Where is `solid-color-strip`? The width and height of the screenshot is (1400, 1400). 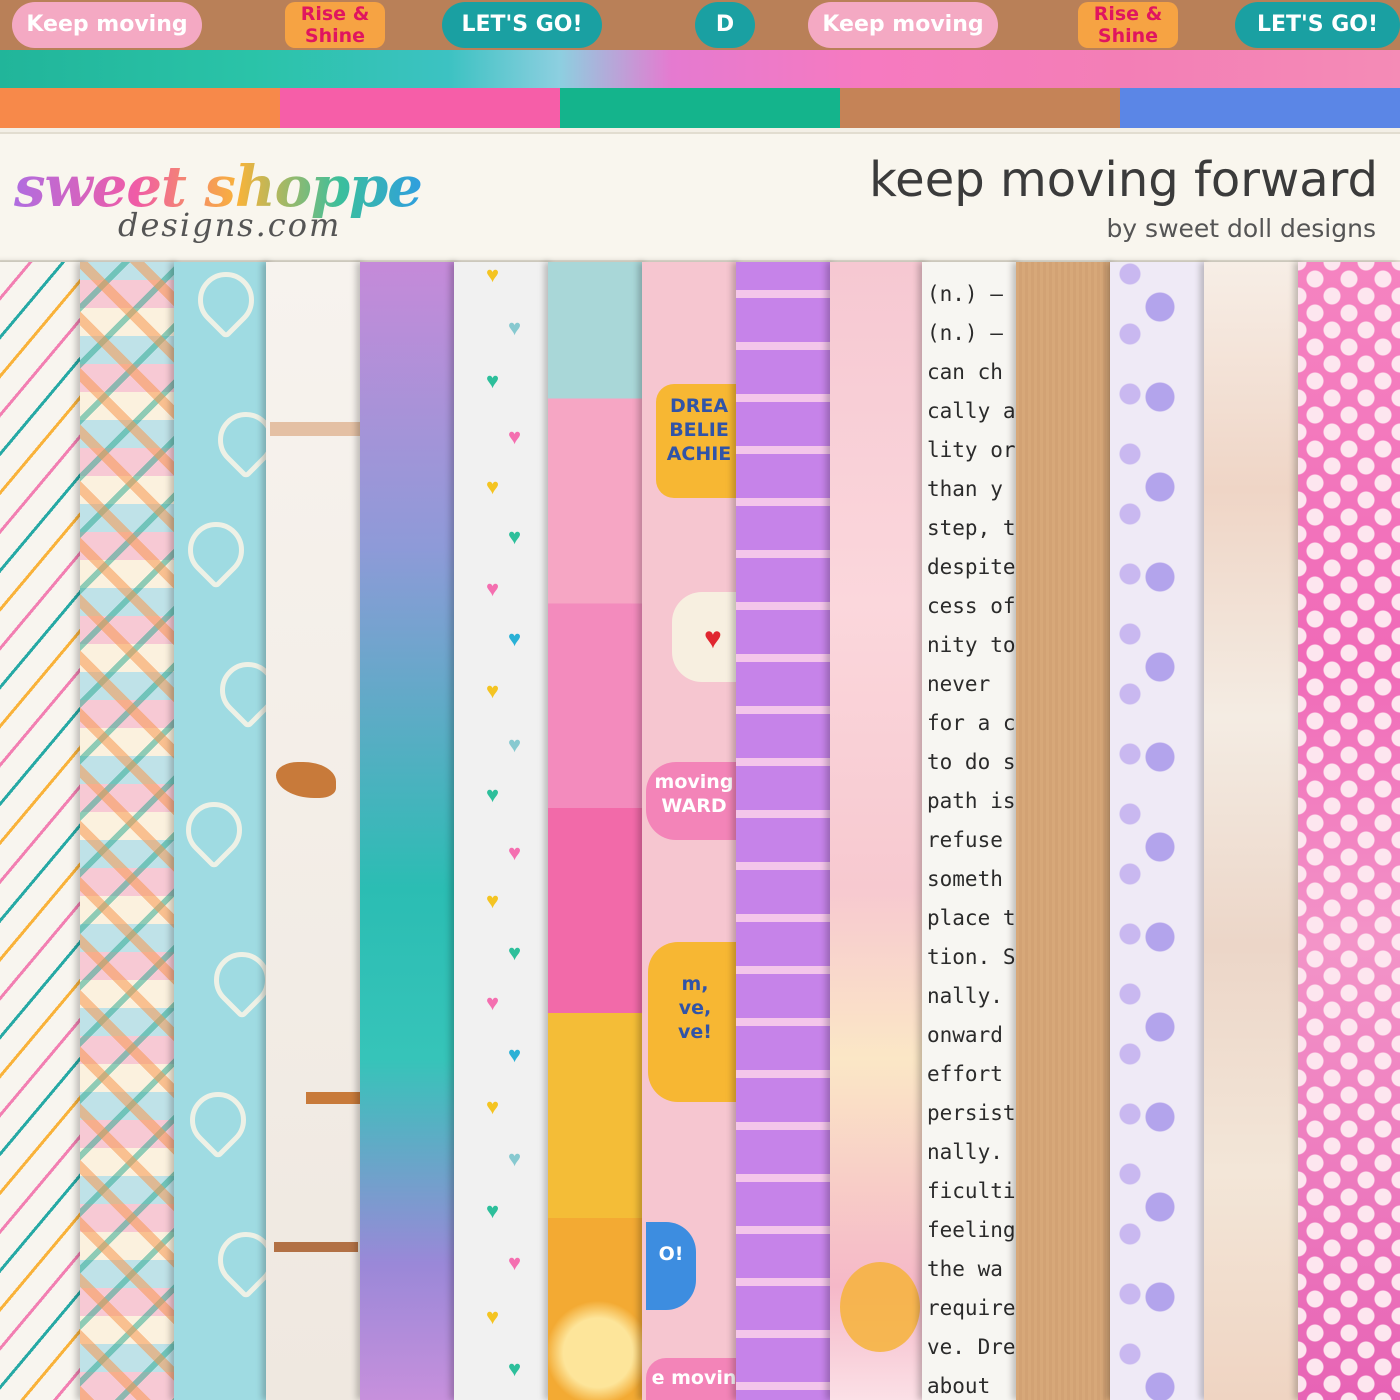
solid-color-strip is located at coordinates (700, 108).